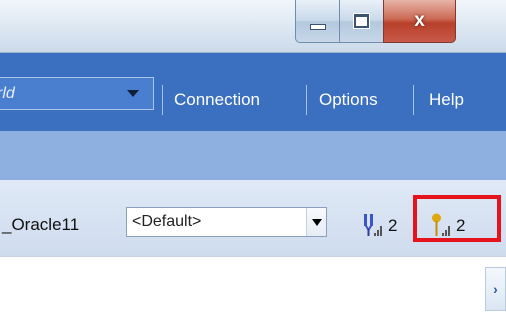  What do you see at coordinates (41, 224) in the screenshot?
I see `connection-name: _Oracle11` at bounding box center [41, 224].